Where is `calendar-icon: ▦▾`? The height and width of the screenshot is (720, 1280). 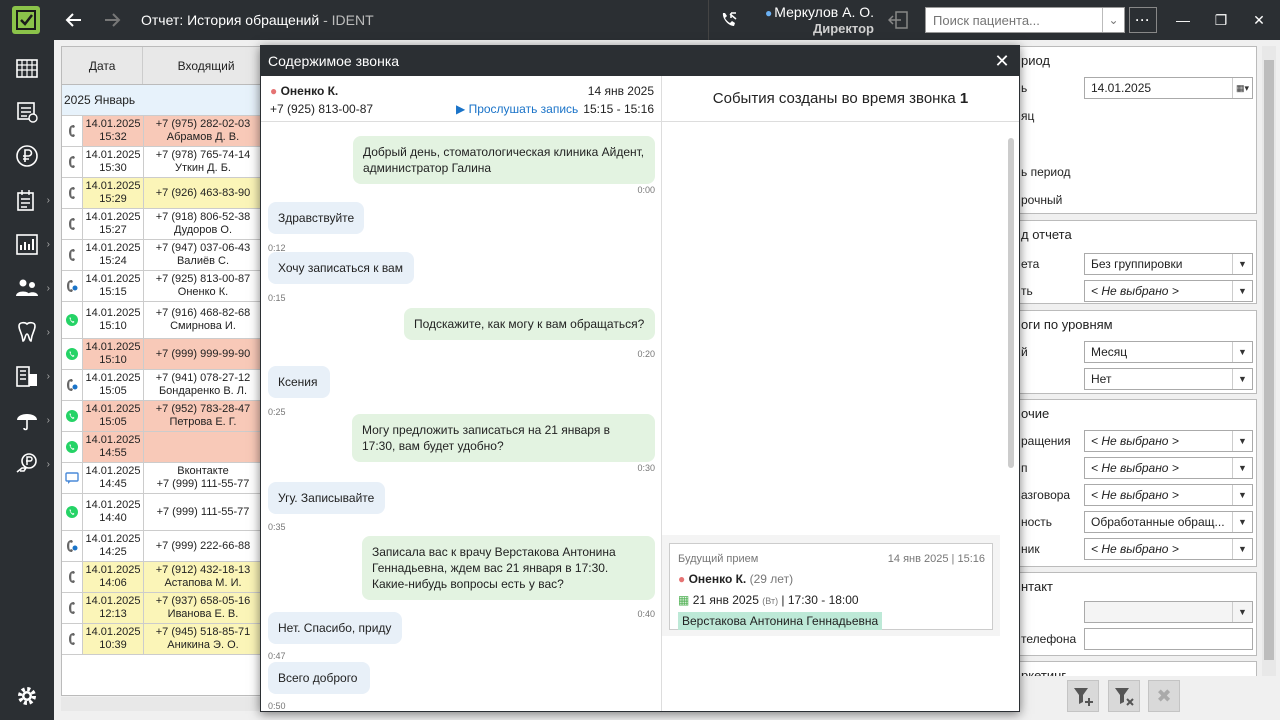 calendar-icon: ▦▾ is located at coordinates (1242, 88).